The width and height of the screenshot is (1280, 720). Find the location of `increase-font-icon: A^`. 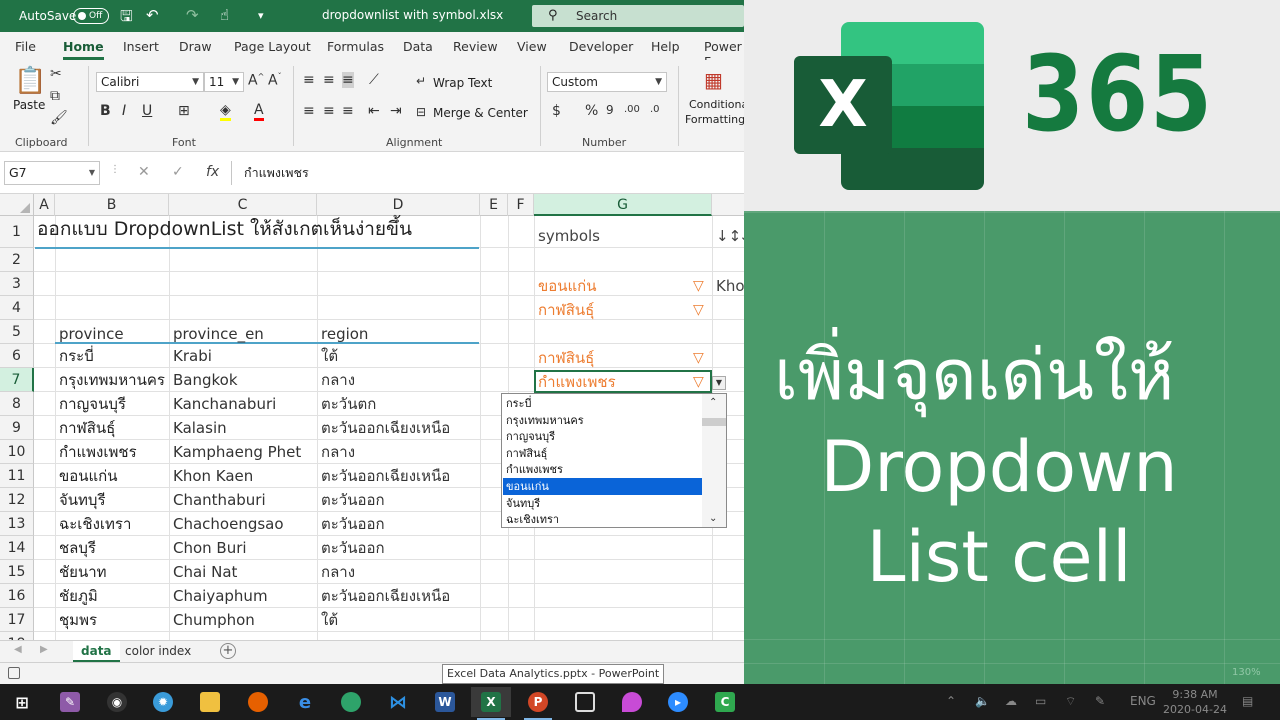

increase-font-icon: A^ is located at coordinates (256, 80).